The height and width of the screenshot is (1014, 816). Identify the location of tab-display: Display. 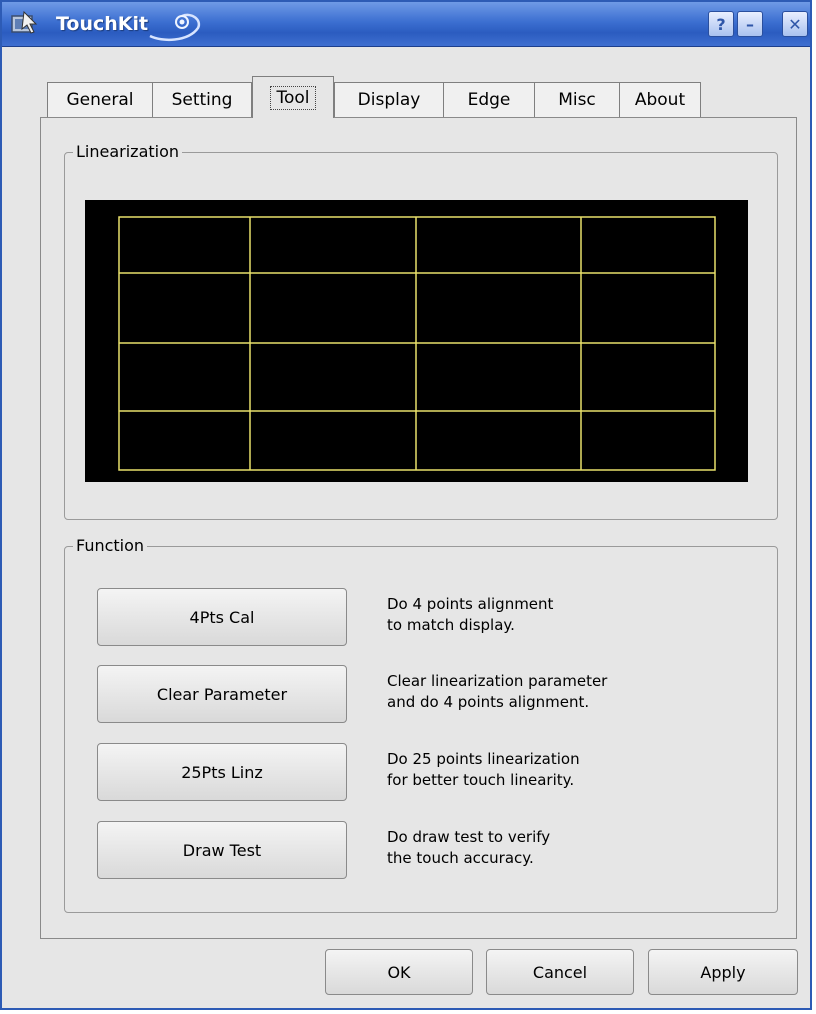
(389, 99).